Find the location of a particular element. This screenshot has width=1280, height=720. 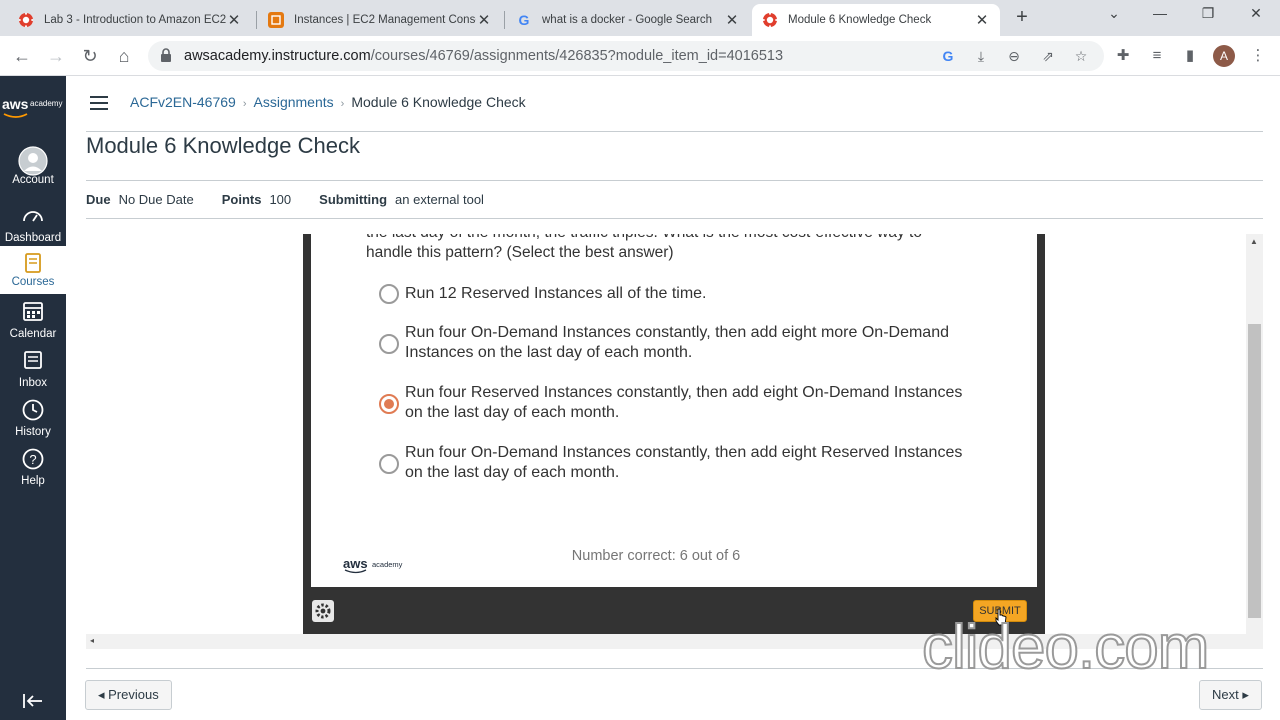

aws-icon is located at coordinates (276, 20).